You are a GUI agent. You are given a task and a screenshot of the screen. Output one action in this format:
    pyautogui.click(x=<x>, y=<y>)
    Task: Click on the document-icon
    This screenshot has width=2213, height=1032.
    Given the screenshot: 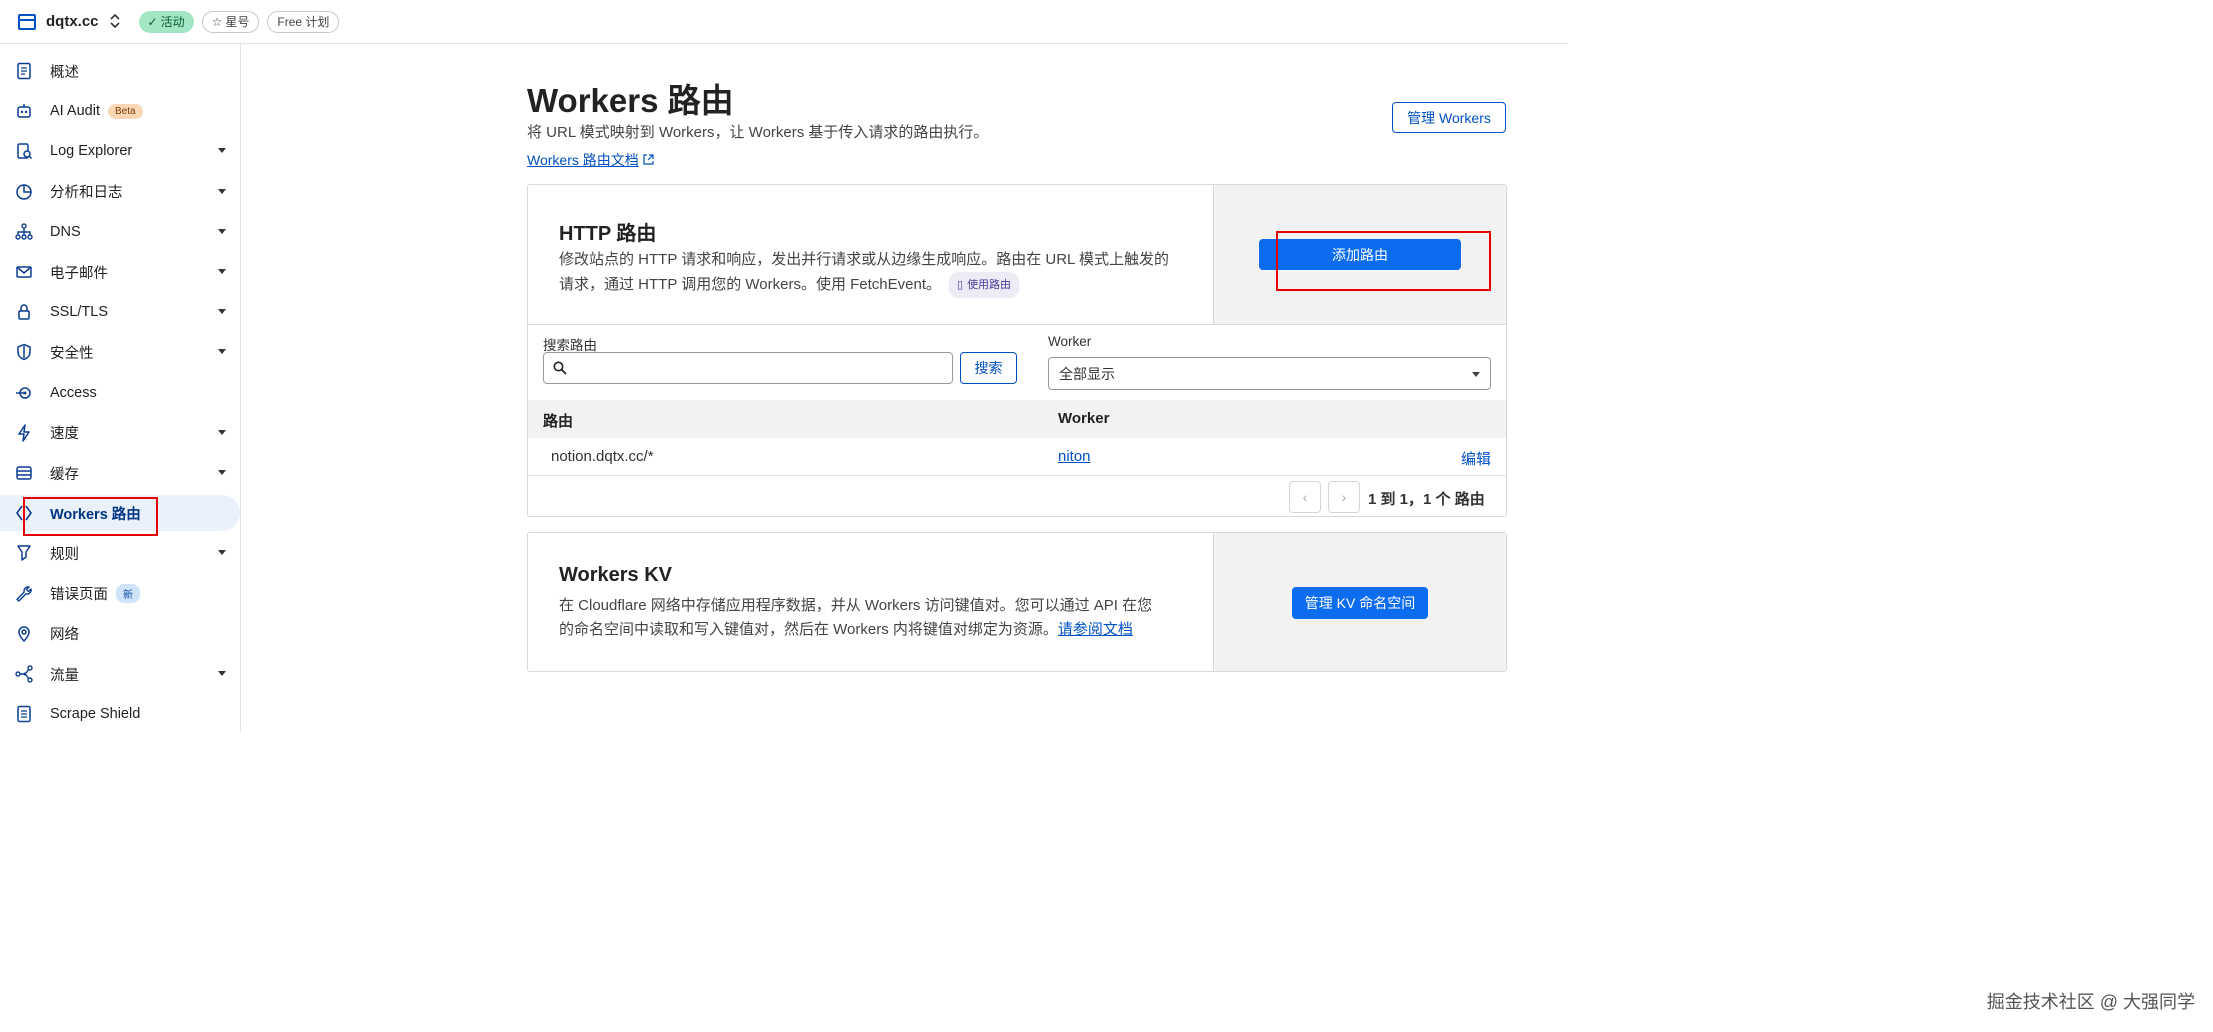 What is the action you would take?
    pyautogui.click(x=24, y=71)
    